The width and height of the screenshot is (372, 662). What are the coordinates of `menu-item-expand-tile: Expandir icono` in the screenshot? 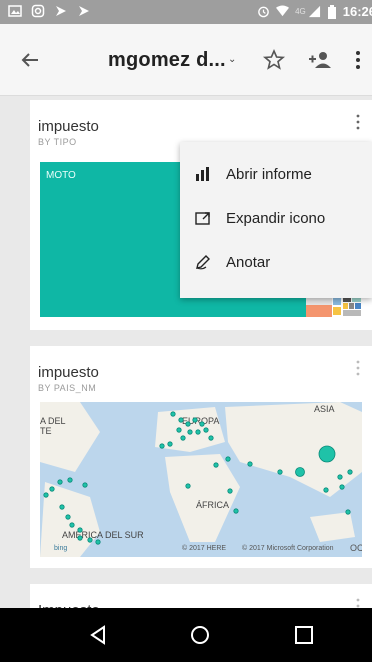 It's located at (276, 218).